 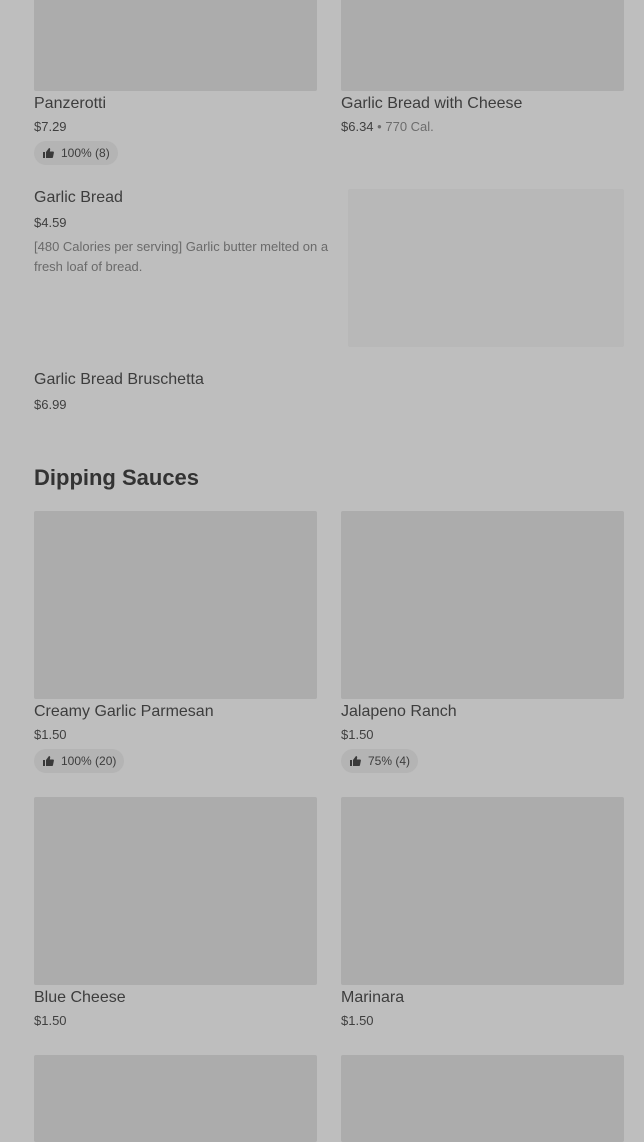 What do you see at coordinates (50, 126) in the screenshot?
I see `item-price-panzerotti: $7.29` at bounding box center [50, 126].